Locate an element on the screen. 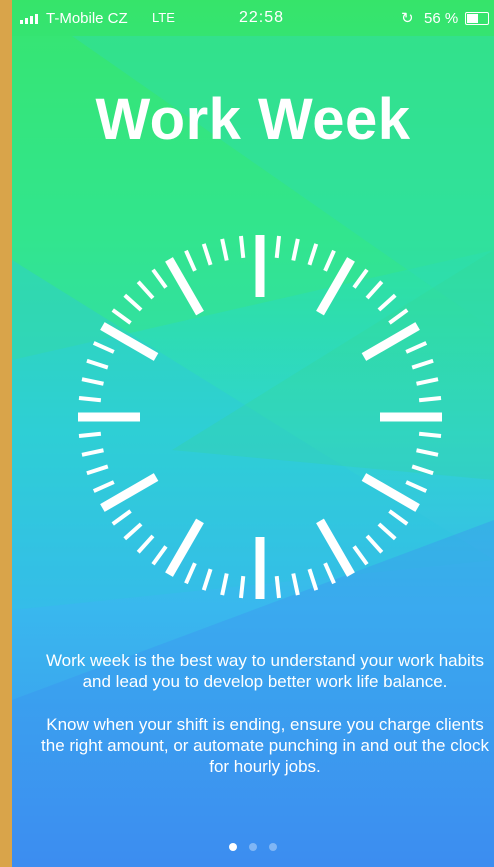 This screenshot has width=494, height=867. signal-icon is located at coordinates (29, 19).